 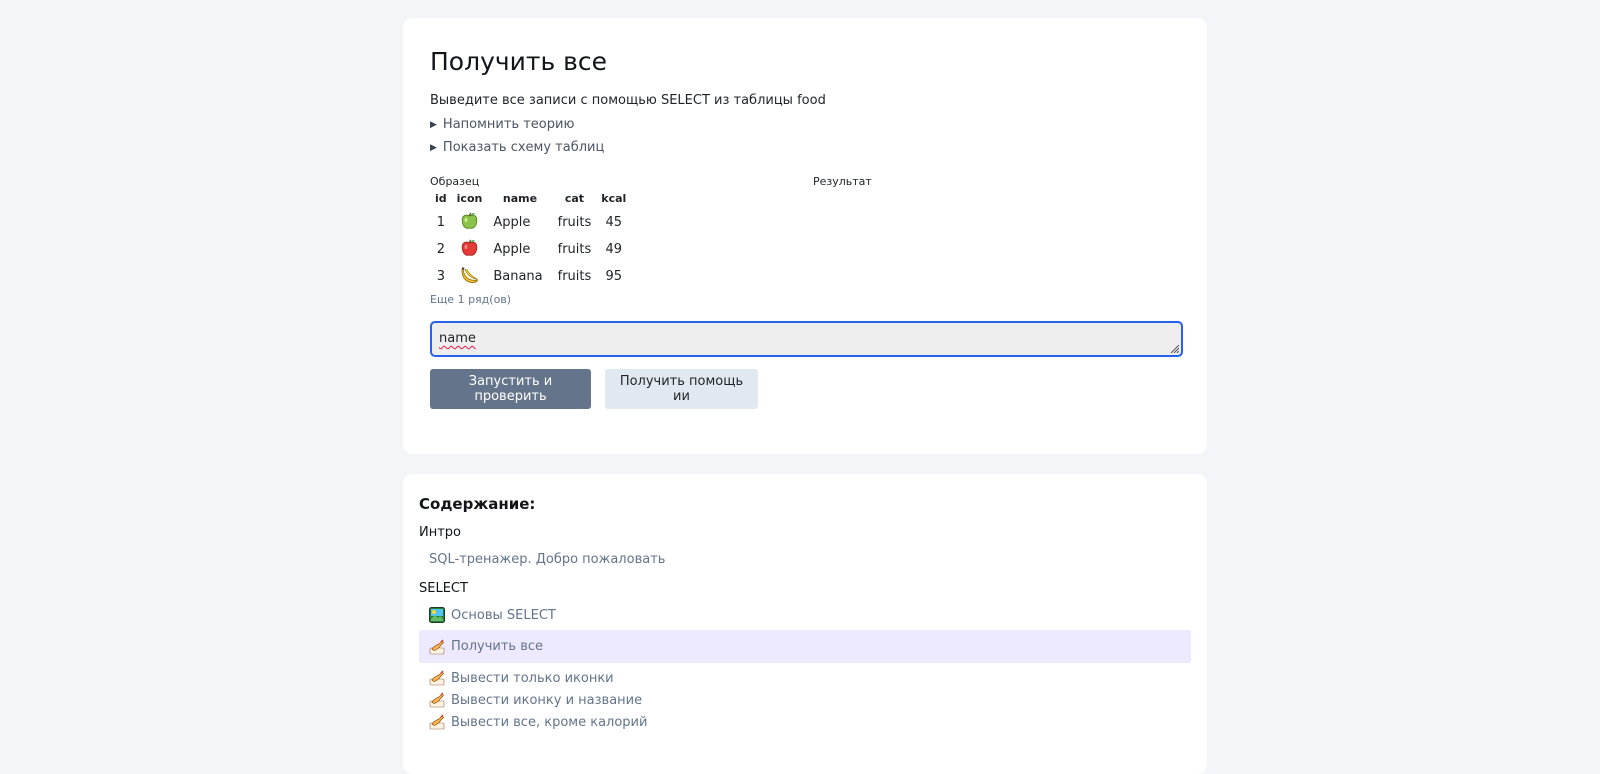 I want to click on toc-item-select-basics: Основы SELECT, so click(x=805, y=615).